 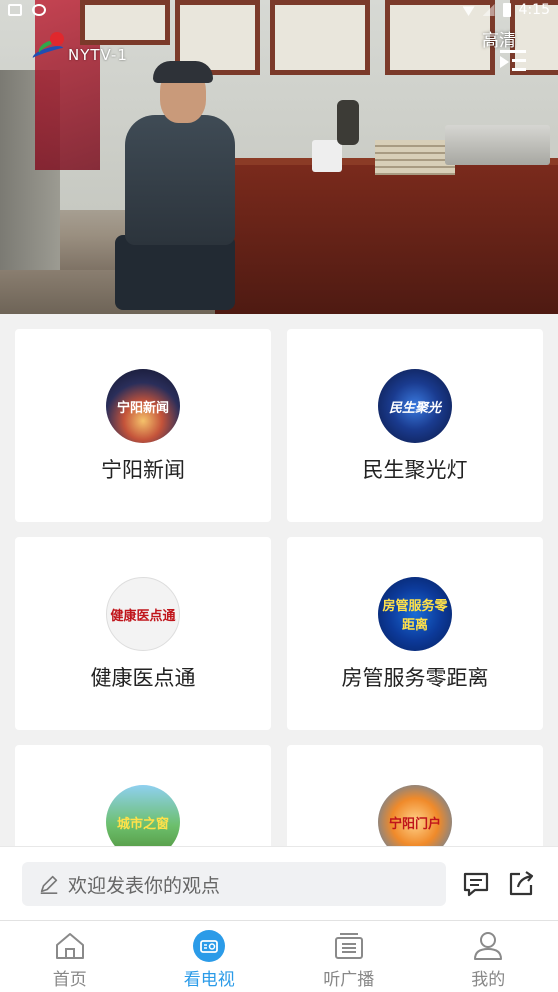 What do you see at coordinates (209, 946) in the screenshot?
I see `tv-icon` at bounding box center [209, 946].